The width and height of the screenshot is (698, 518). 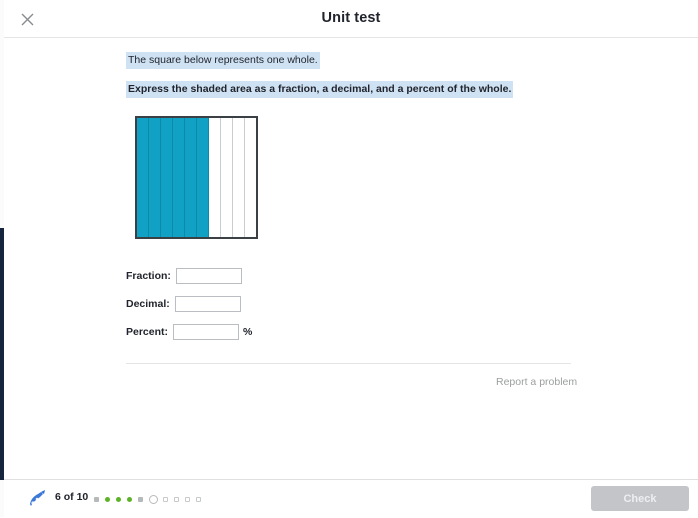 I want to click on report-a-problem-link: Report a problem, so click(x=536, y=382).